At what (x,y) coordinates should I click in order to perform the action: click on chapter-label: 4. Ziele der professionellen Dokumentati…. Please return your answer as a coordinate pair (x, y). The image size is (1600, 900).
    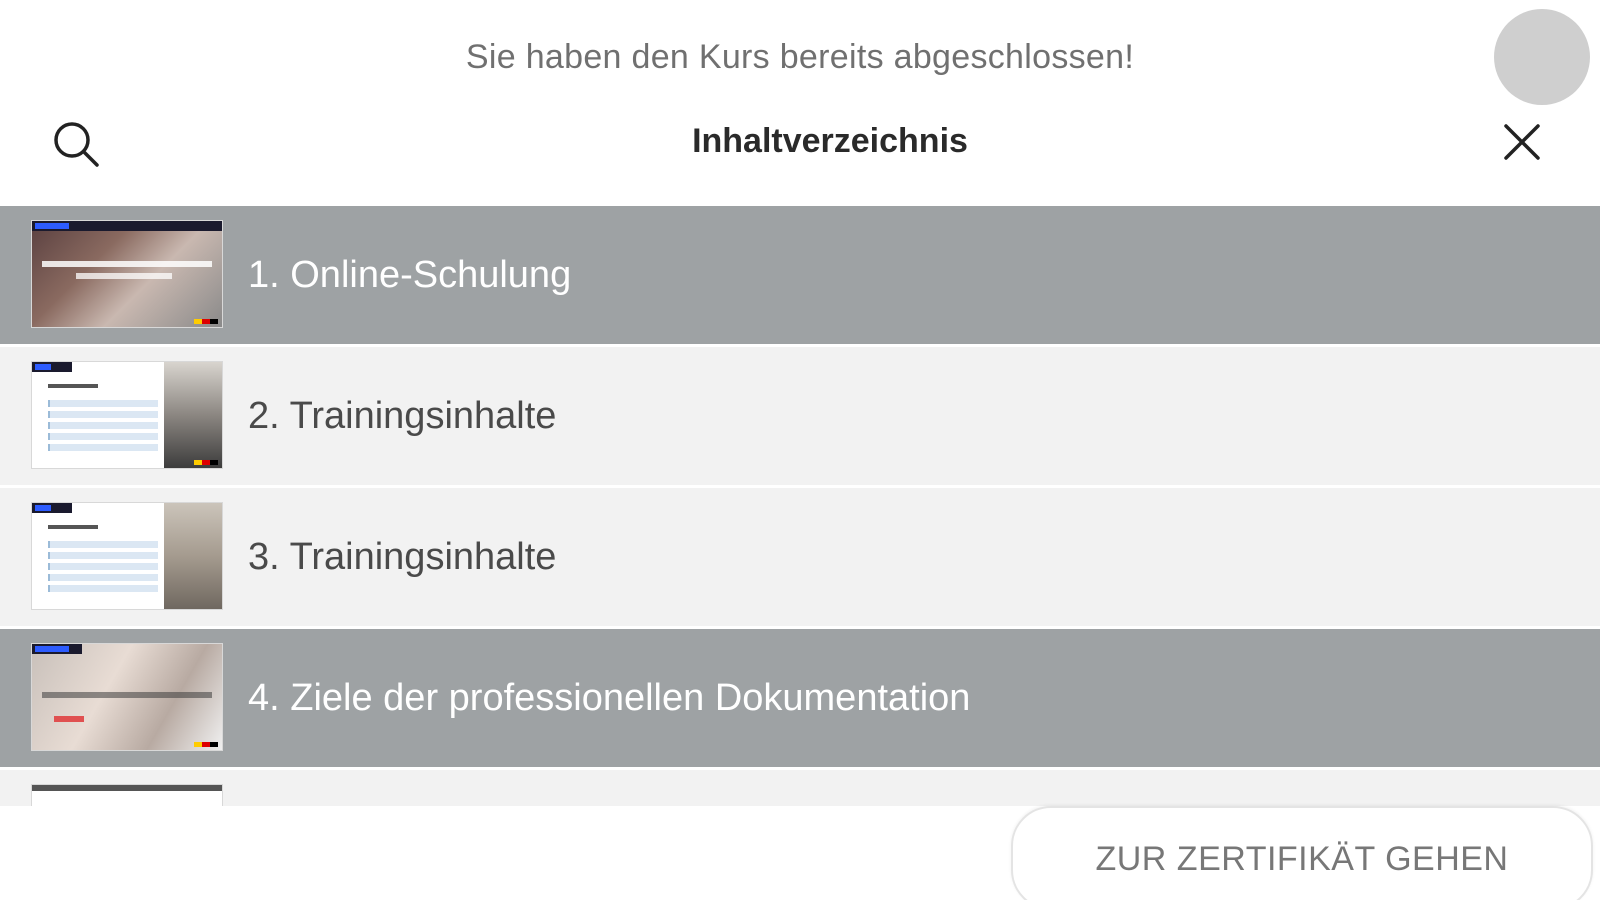
    Looking at the image, I should click on (609, 698).